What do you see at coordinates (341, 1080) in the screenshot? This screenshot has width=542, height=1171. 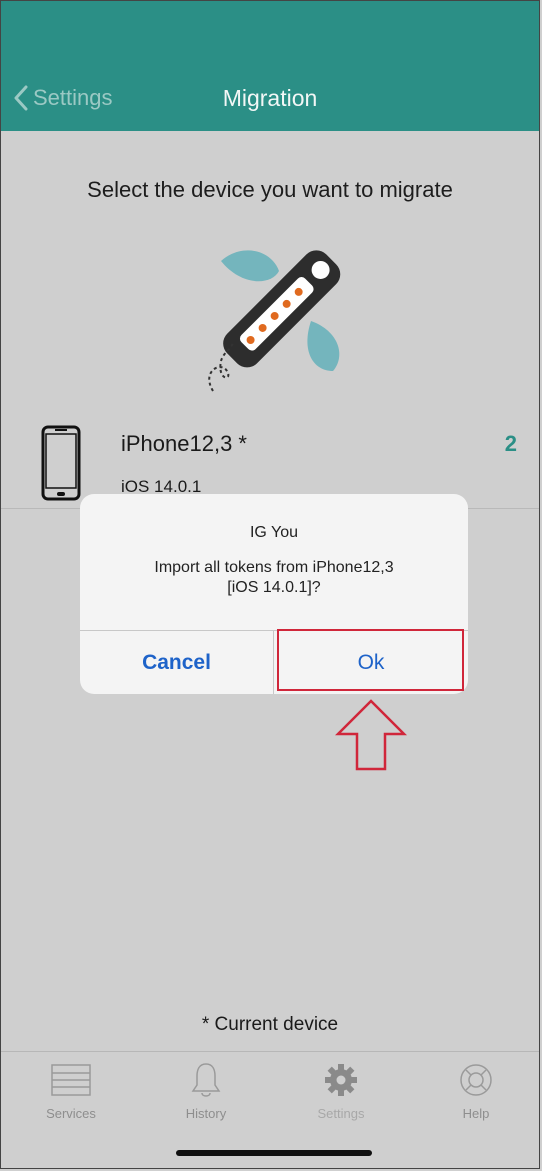 I see `gear-icon` at bounding box center [341, 1080].